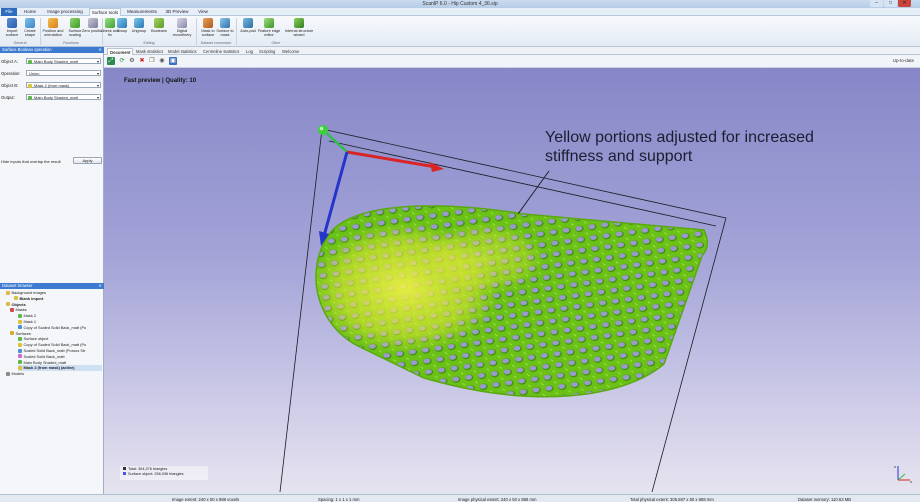  Describe the element at coordinates (87, 160) in the screenshot. I see `apply-button: Apply` at that location.